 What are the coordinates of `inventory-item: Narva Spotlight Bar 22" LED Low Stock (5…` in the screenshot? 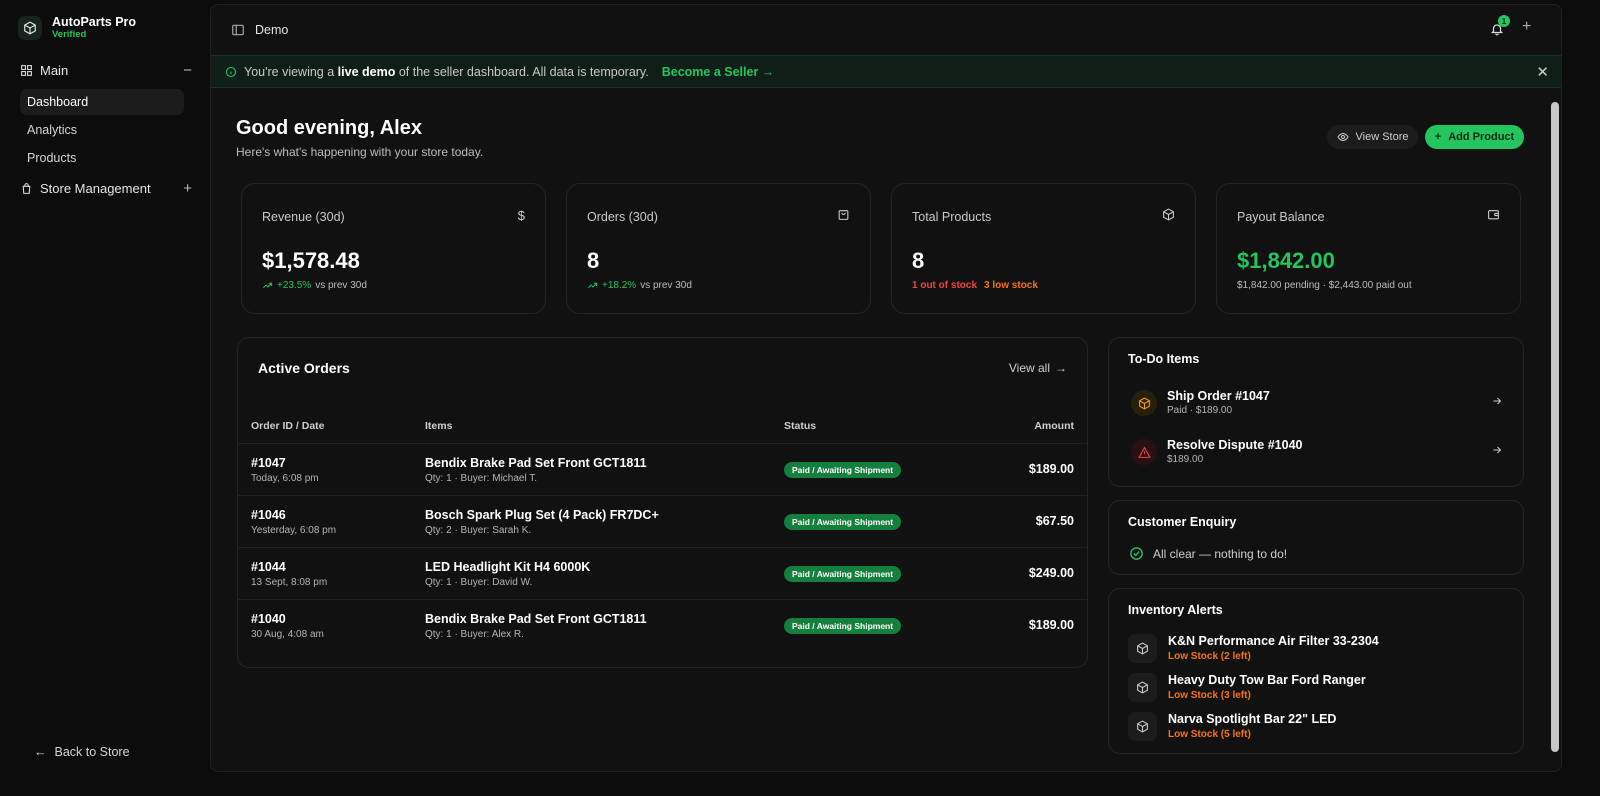 It's located at (1313, 727).